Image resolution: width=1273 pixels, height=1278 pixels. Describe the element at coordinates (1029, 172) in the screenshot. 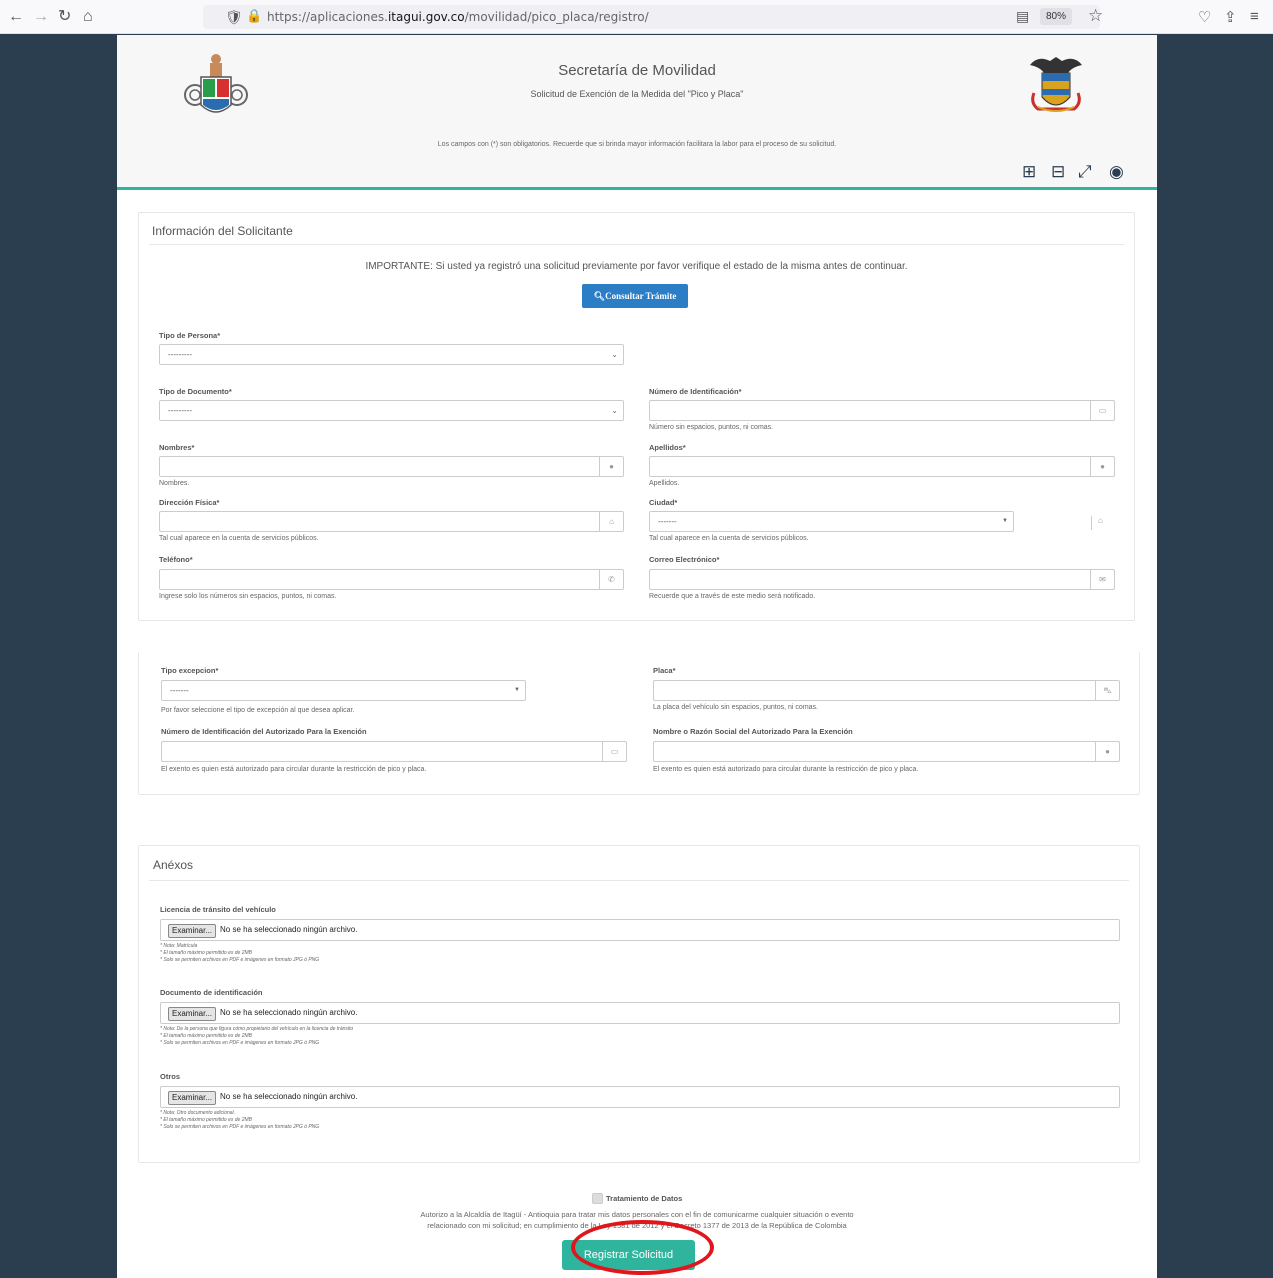

I see `plus-square-icon: ⊞` at that location.